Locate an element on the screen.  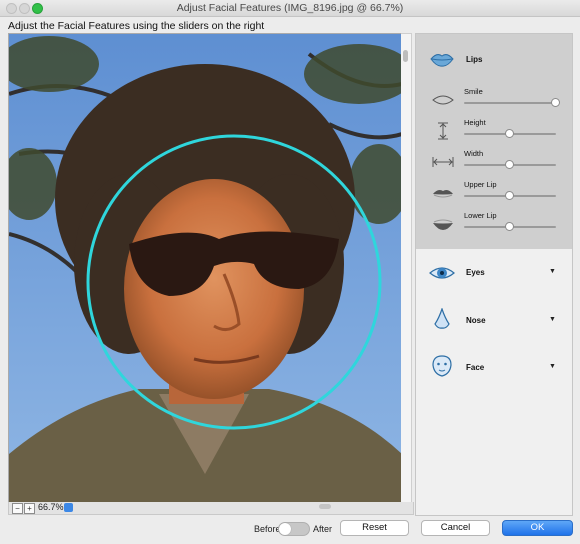
nose-expand-caret: ▼ is located at coordinates (552, 319).